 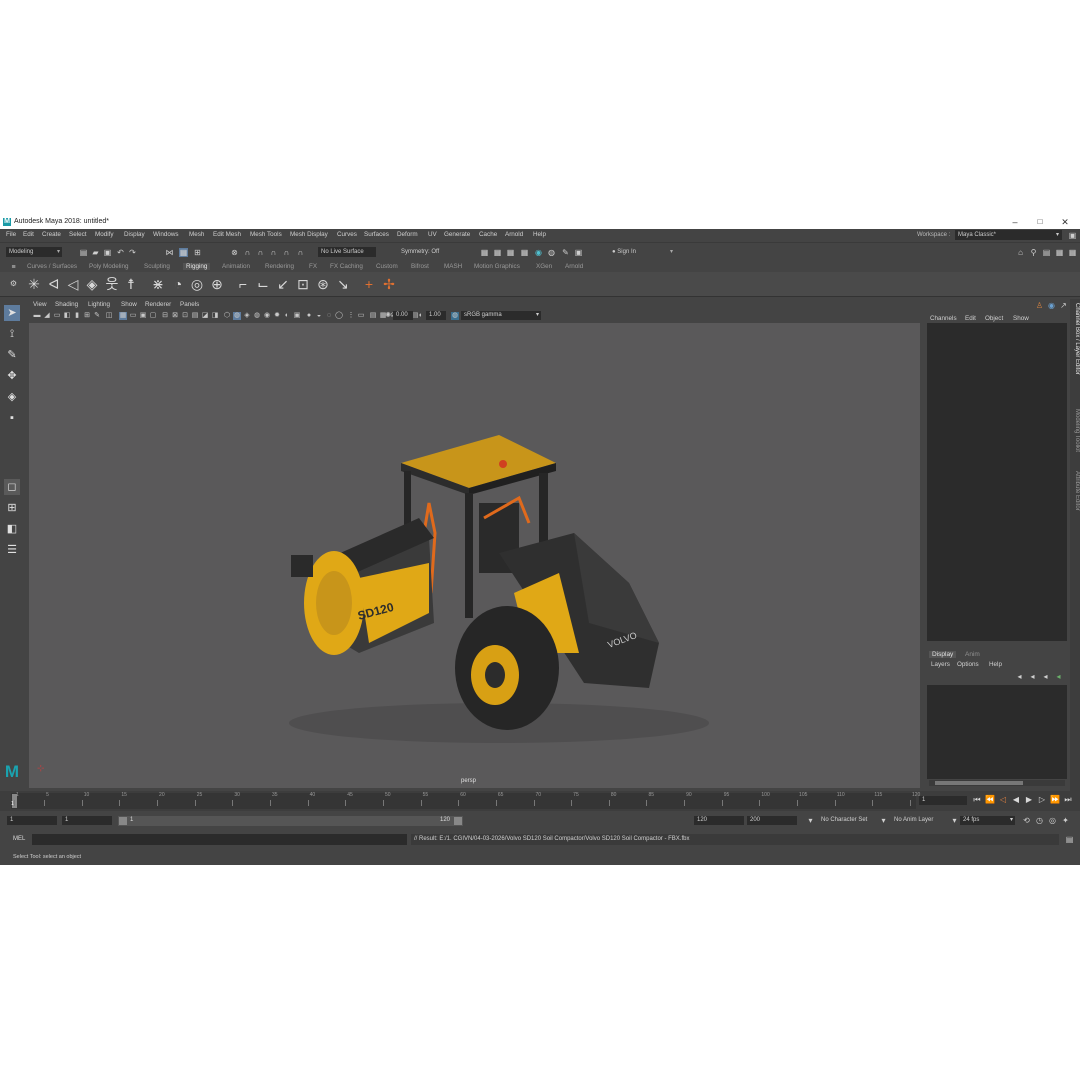 I want to click on gamma-field: 1.00, so click(x=436, y=315).